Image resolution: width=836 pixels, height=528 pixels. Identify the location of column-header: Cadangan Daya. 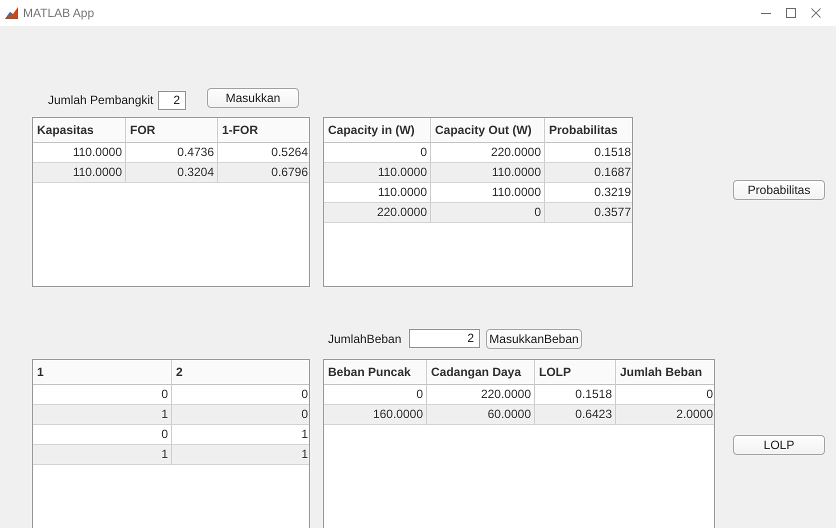
(481, 372).